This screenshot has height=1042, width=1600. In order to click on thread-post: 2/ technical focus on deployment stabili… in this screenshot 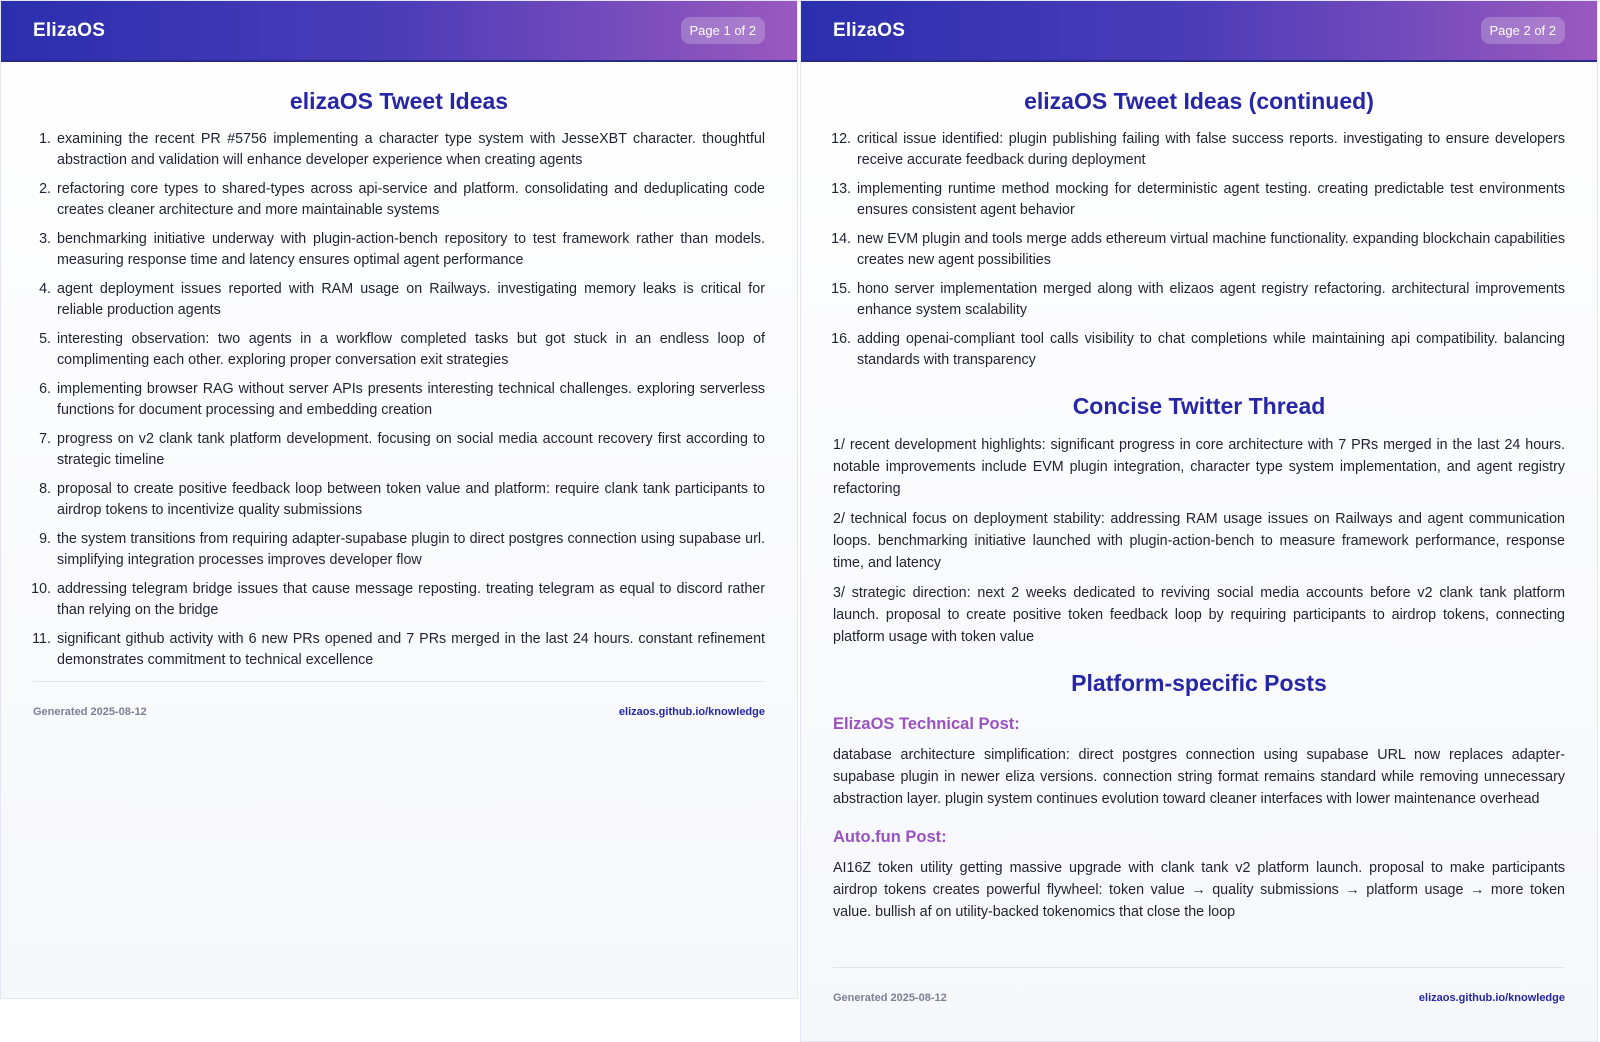, I will do `click(1199, 541)`.